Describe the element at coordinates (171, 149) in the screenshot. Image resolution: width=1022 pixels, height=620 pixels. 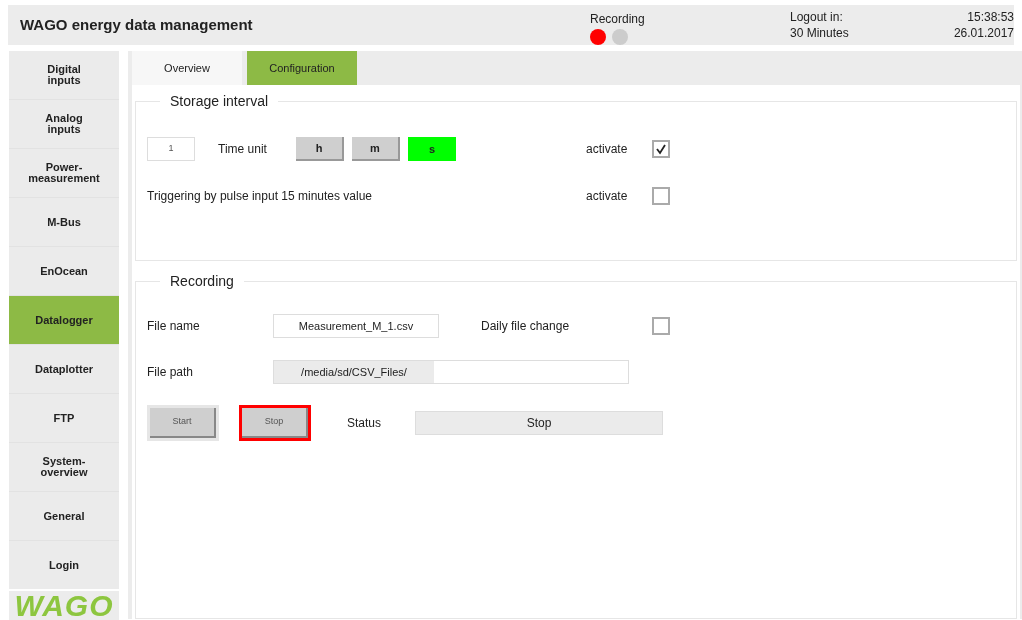
I see `interval-field: 1` at that location.